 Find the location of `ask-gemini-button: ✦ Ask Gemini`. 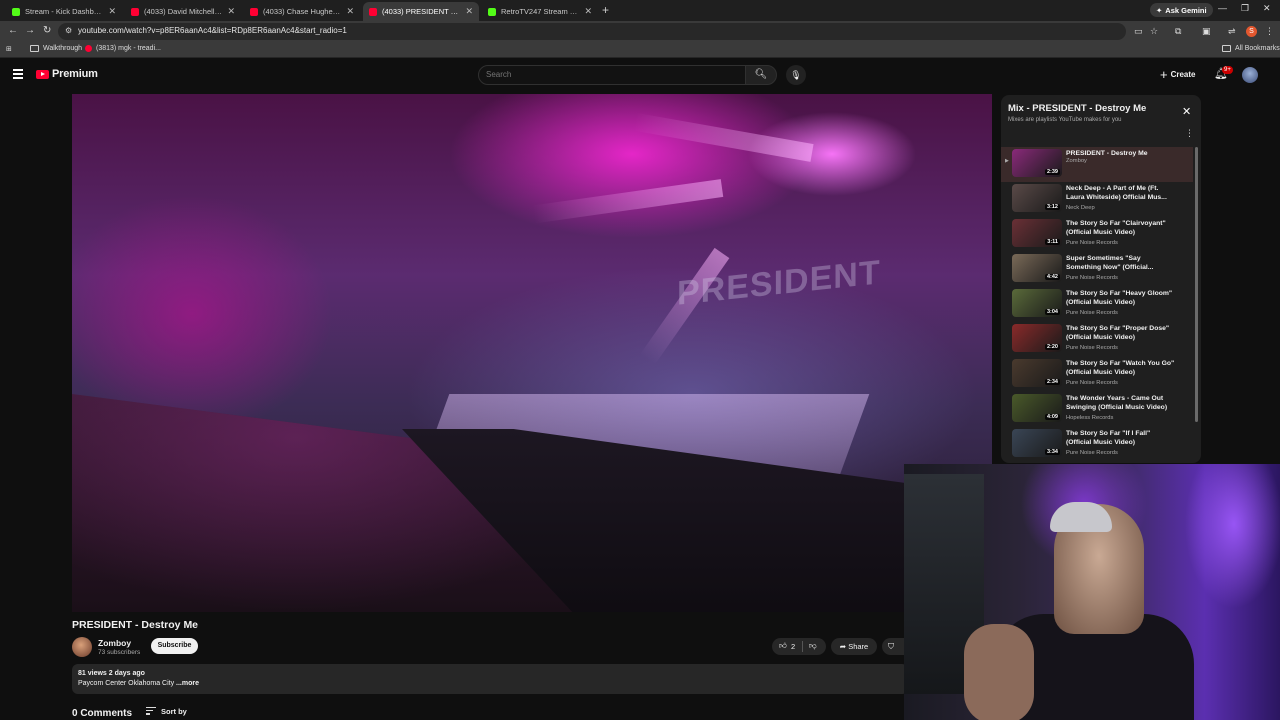

ask-gemini-button: ✦ Ask Gemini is located at coordinates (1181, 10).